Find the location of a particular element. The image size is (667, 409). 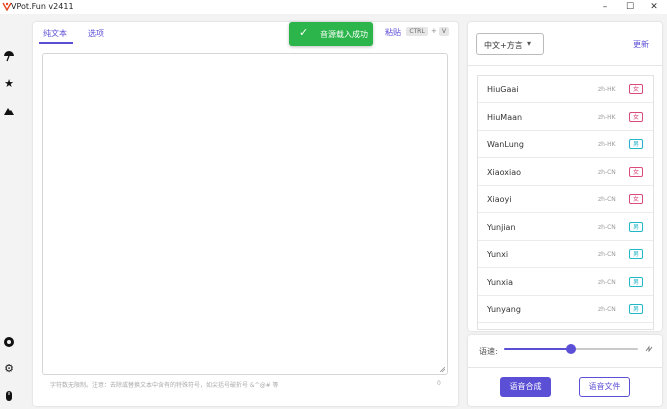

close-button: ✕ is located at coordinates (654, 7).